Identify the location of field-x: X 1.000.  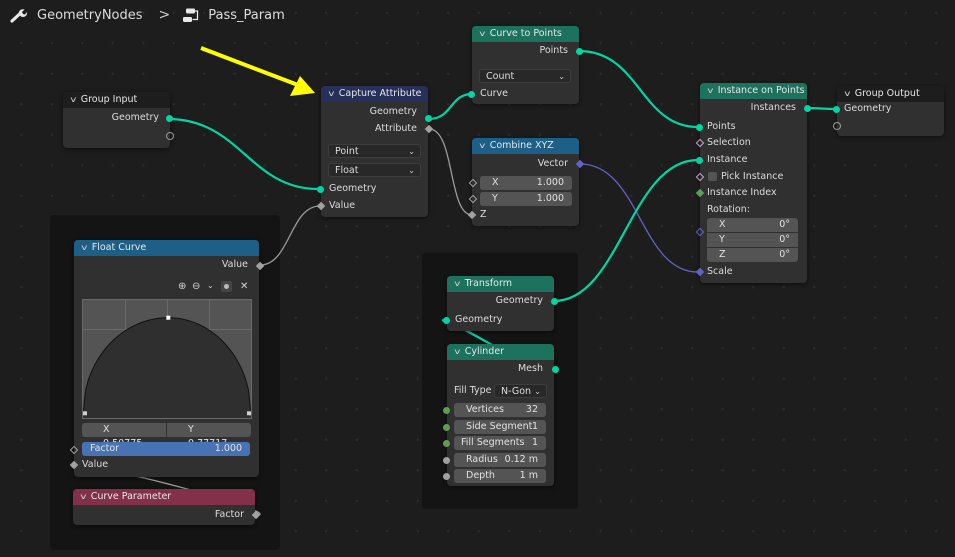
(526, 183).